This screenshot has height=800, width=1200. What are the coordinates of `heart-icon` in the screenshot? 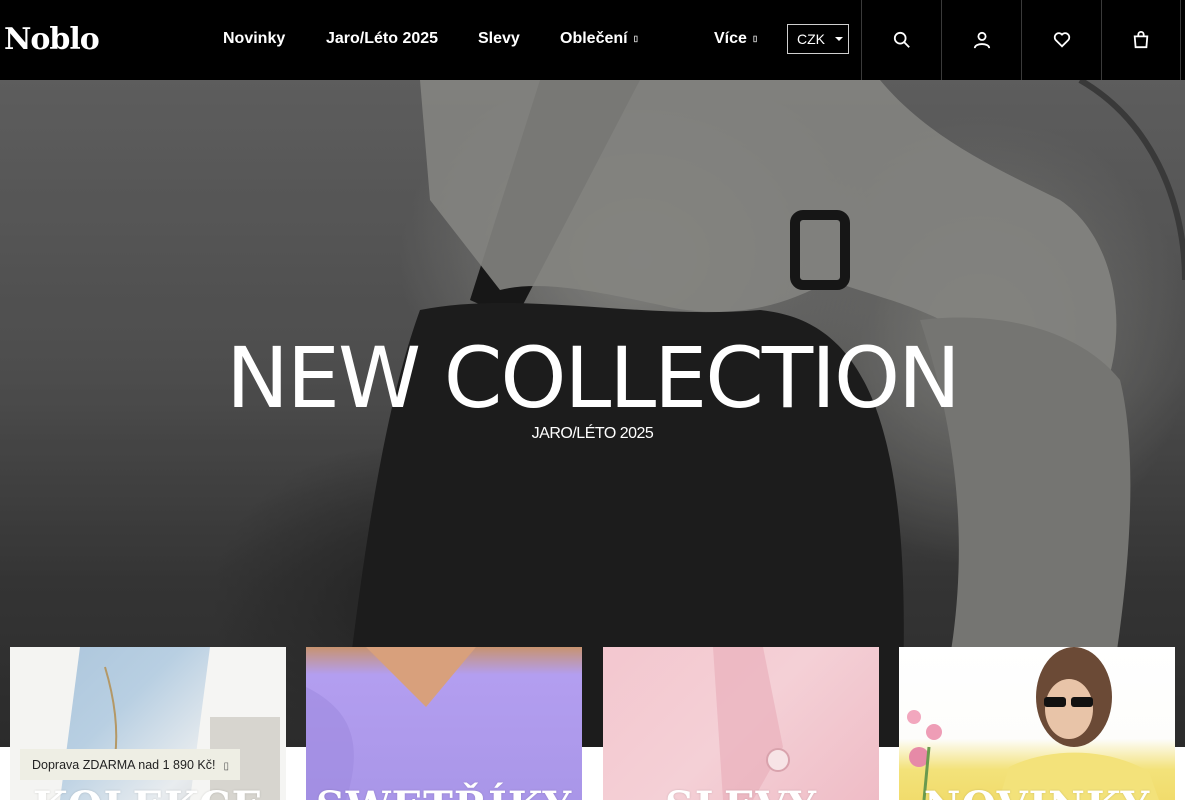 It's located at (1061, 40).